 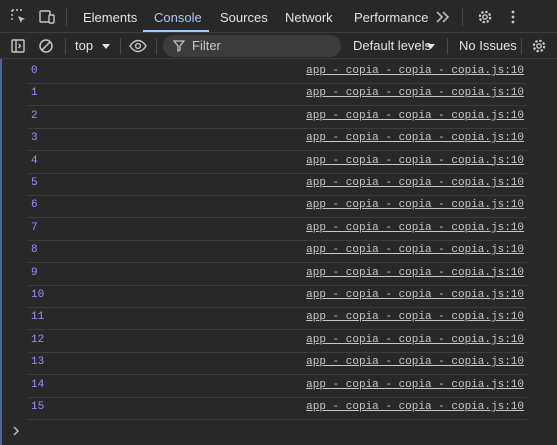 I want to click on device-toolbar-icon, so click(x=47, y=17).